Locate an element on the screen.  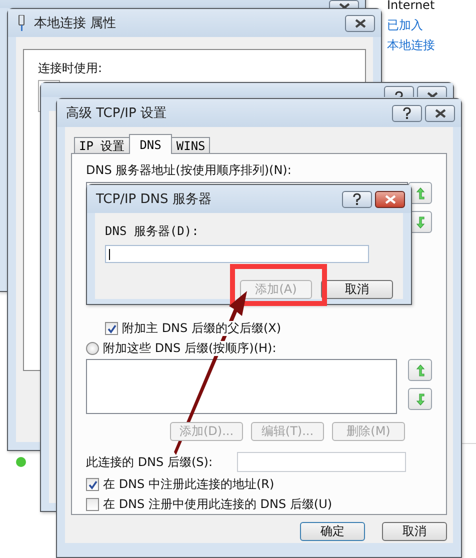
field-label: DNS 服务器(D): is located at coordinates (152, 231).